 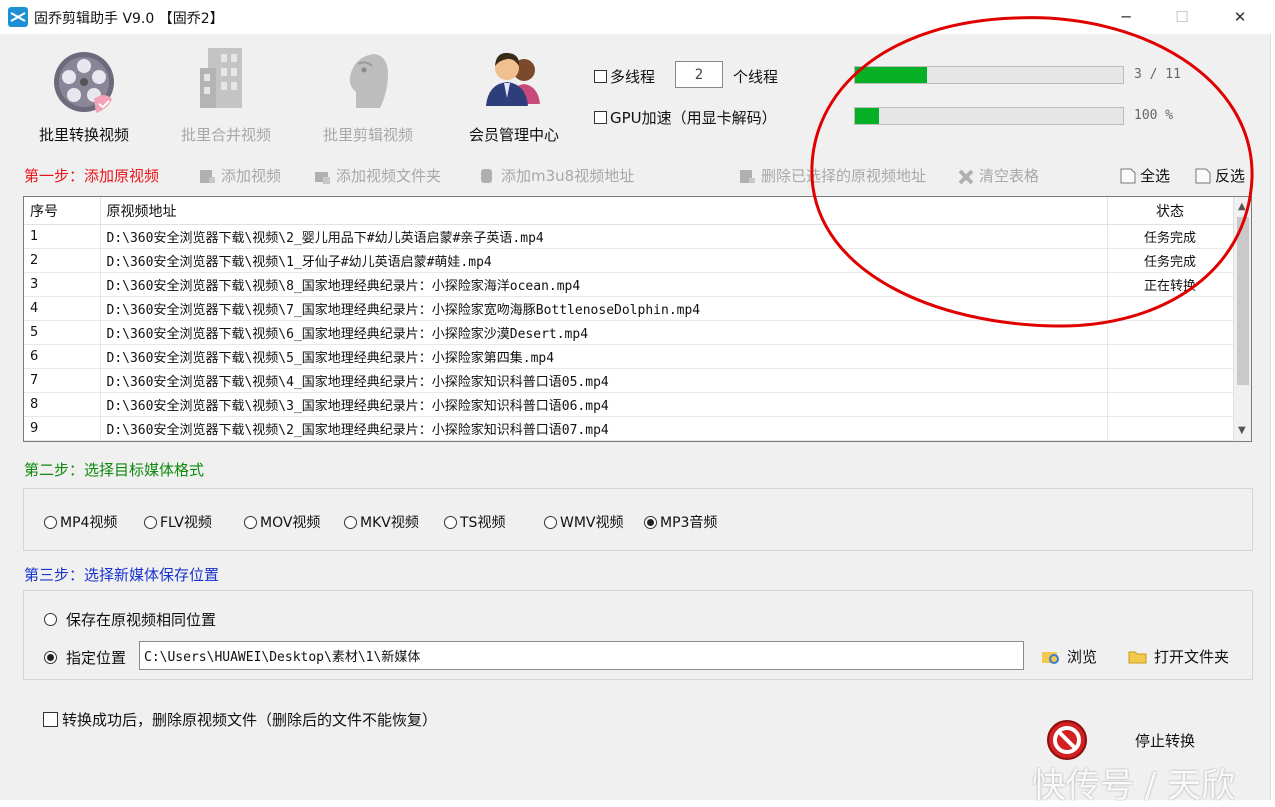 I want to click on close-button: ✕, so click(x=1240, y=17).